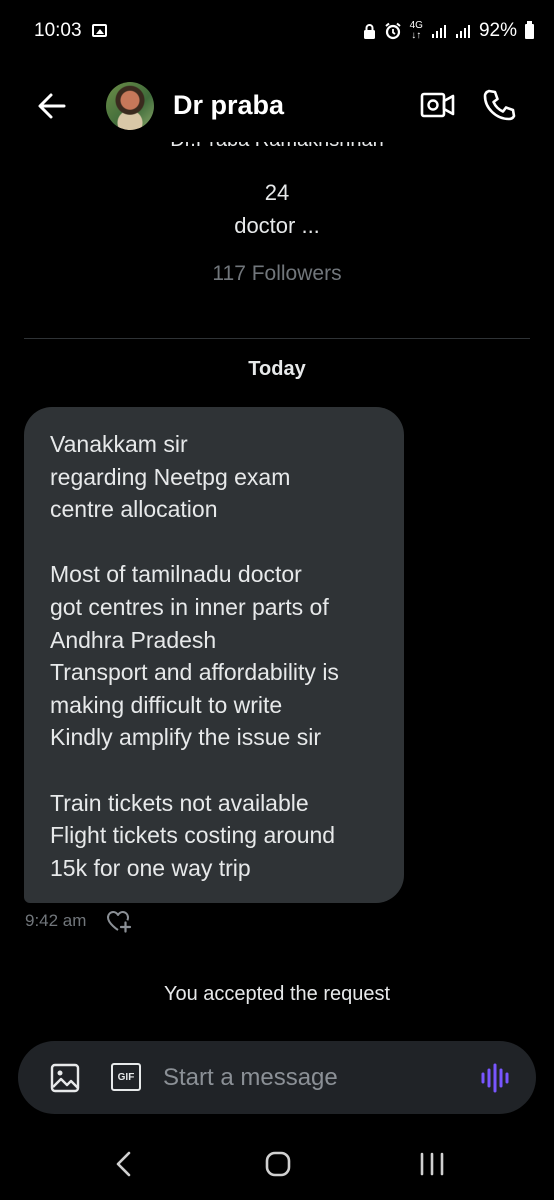 The width and height of the screenshot is (554, 1200). I want to click on status-icons: 4G ↓↑ 92%, so click(448, 31).